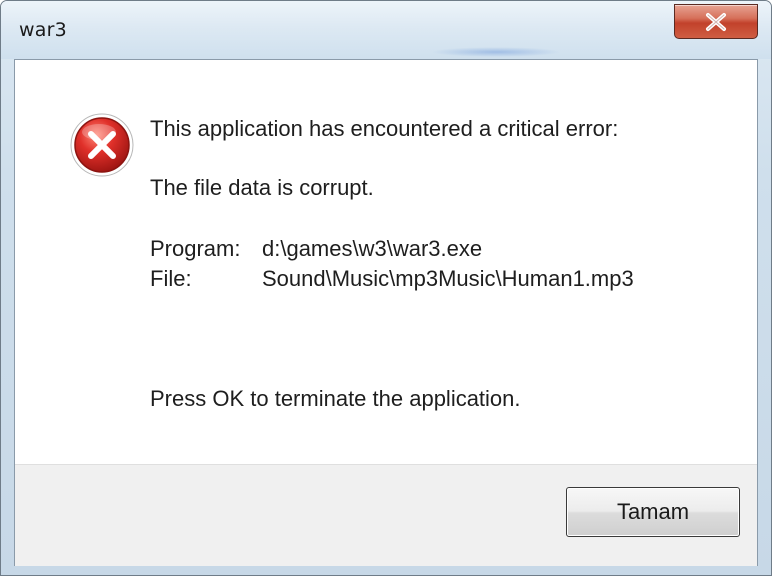 The width and height of the screenshot is (772, 576). What do you see at coordinates (102, 145) in the screenshot?
I see `error-icon` at bounding box center [102, 145].